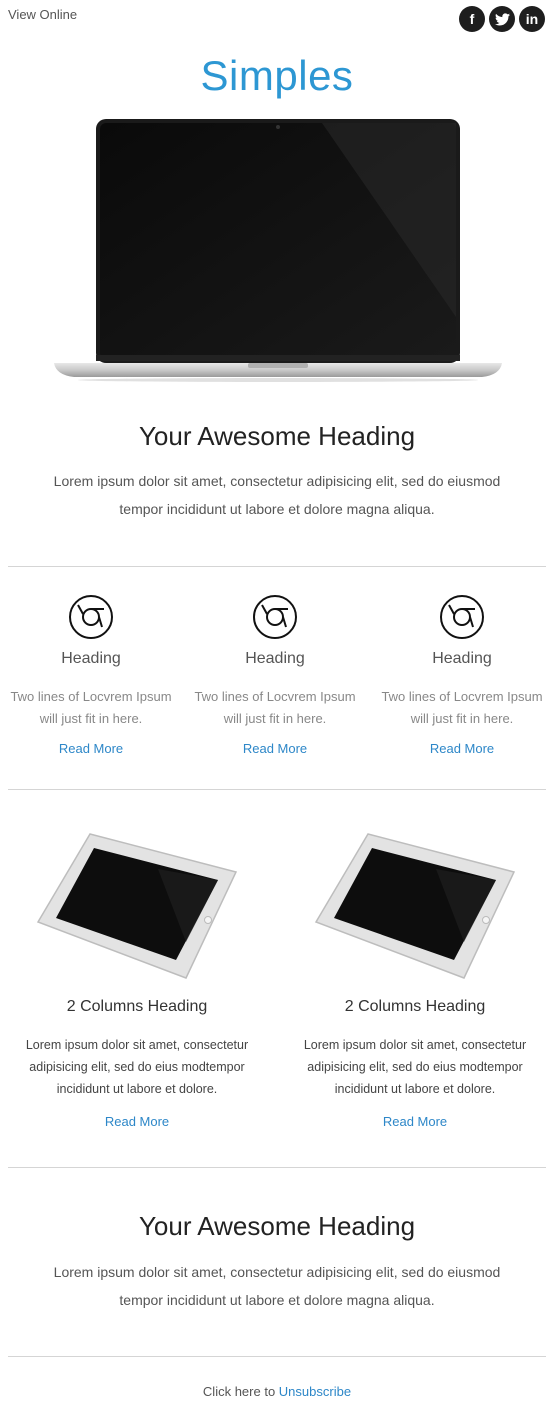  I want to click on view-online-link: View Online, so click(42, 14).